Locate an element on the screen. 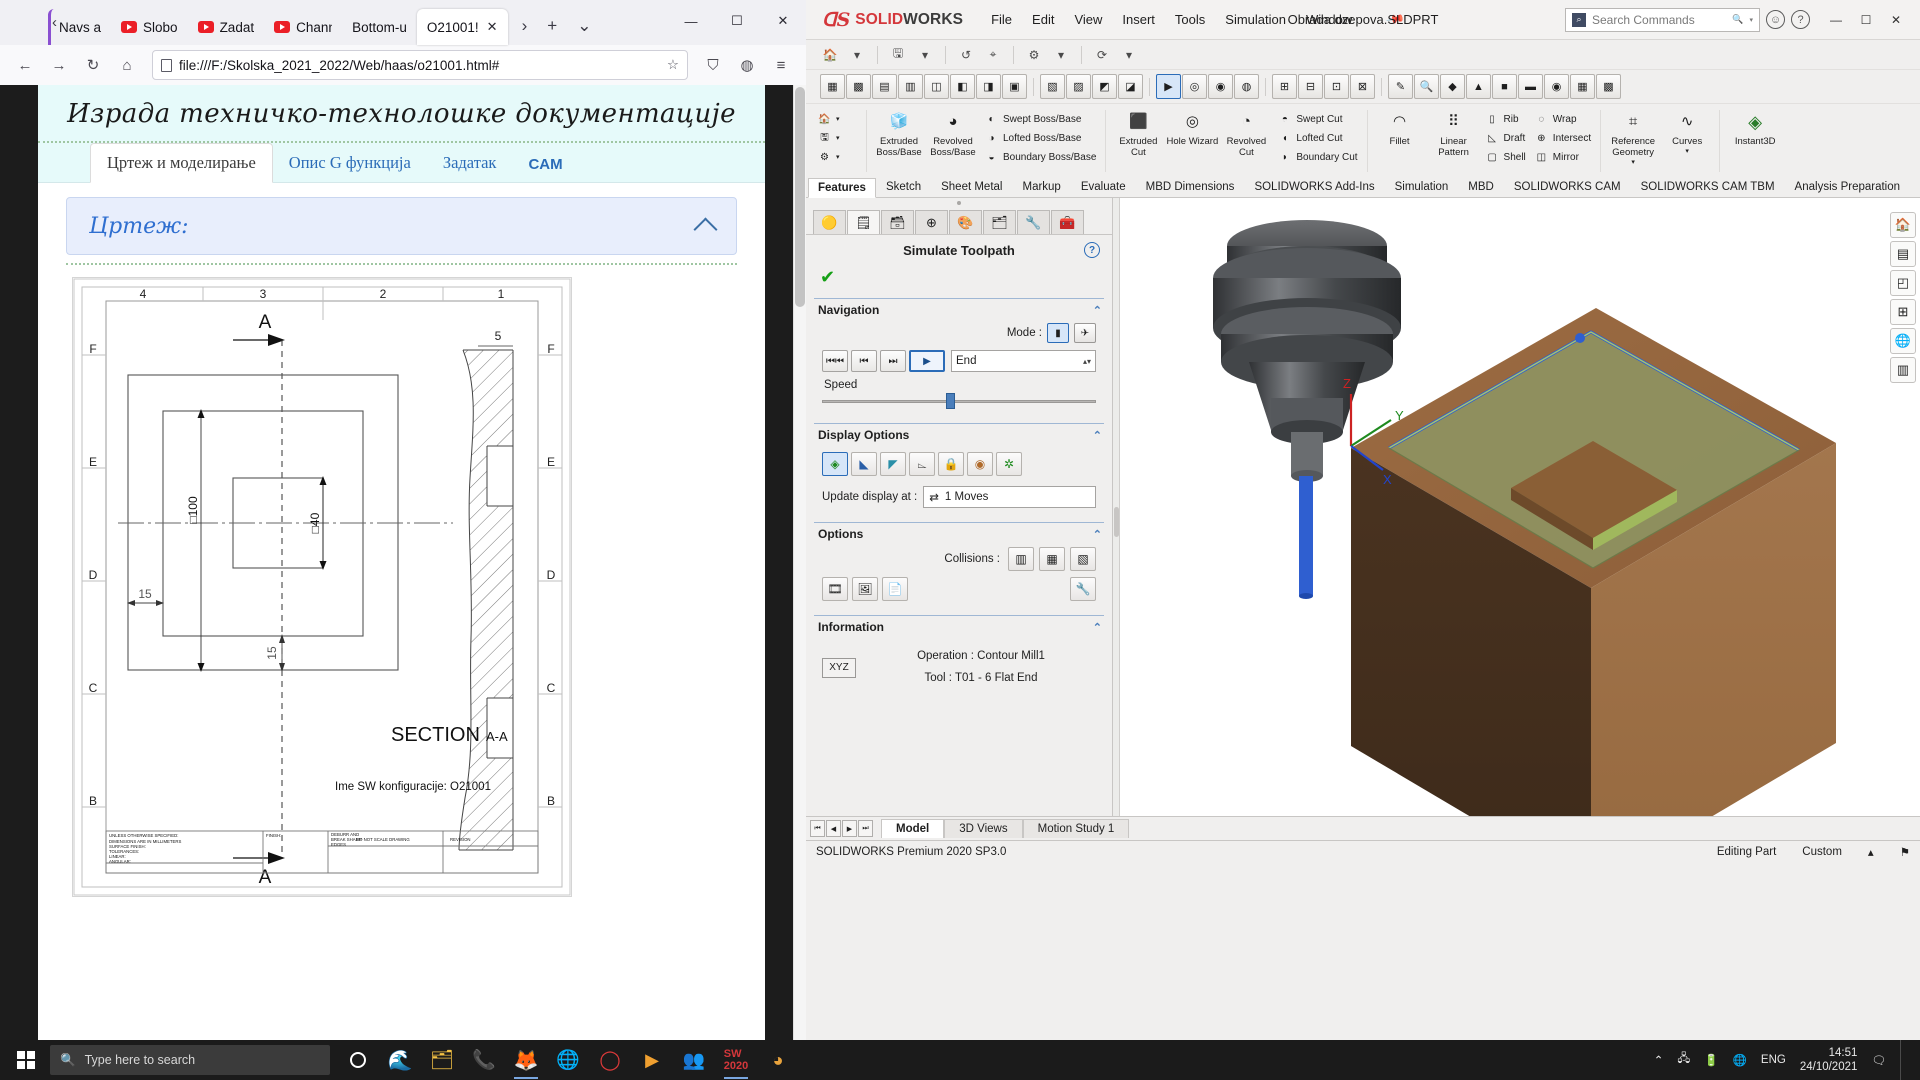  shaded-display-icon: ◈ is located at coordinates (835, 464).